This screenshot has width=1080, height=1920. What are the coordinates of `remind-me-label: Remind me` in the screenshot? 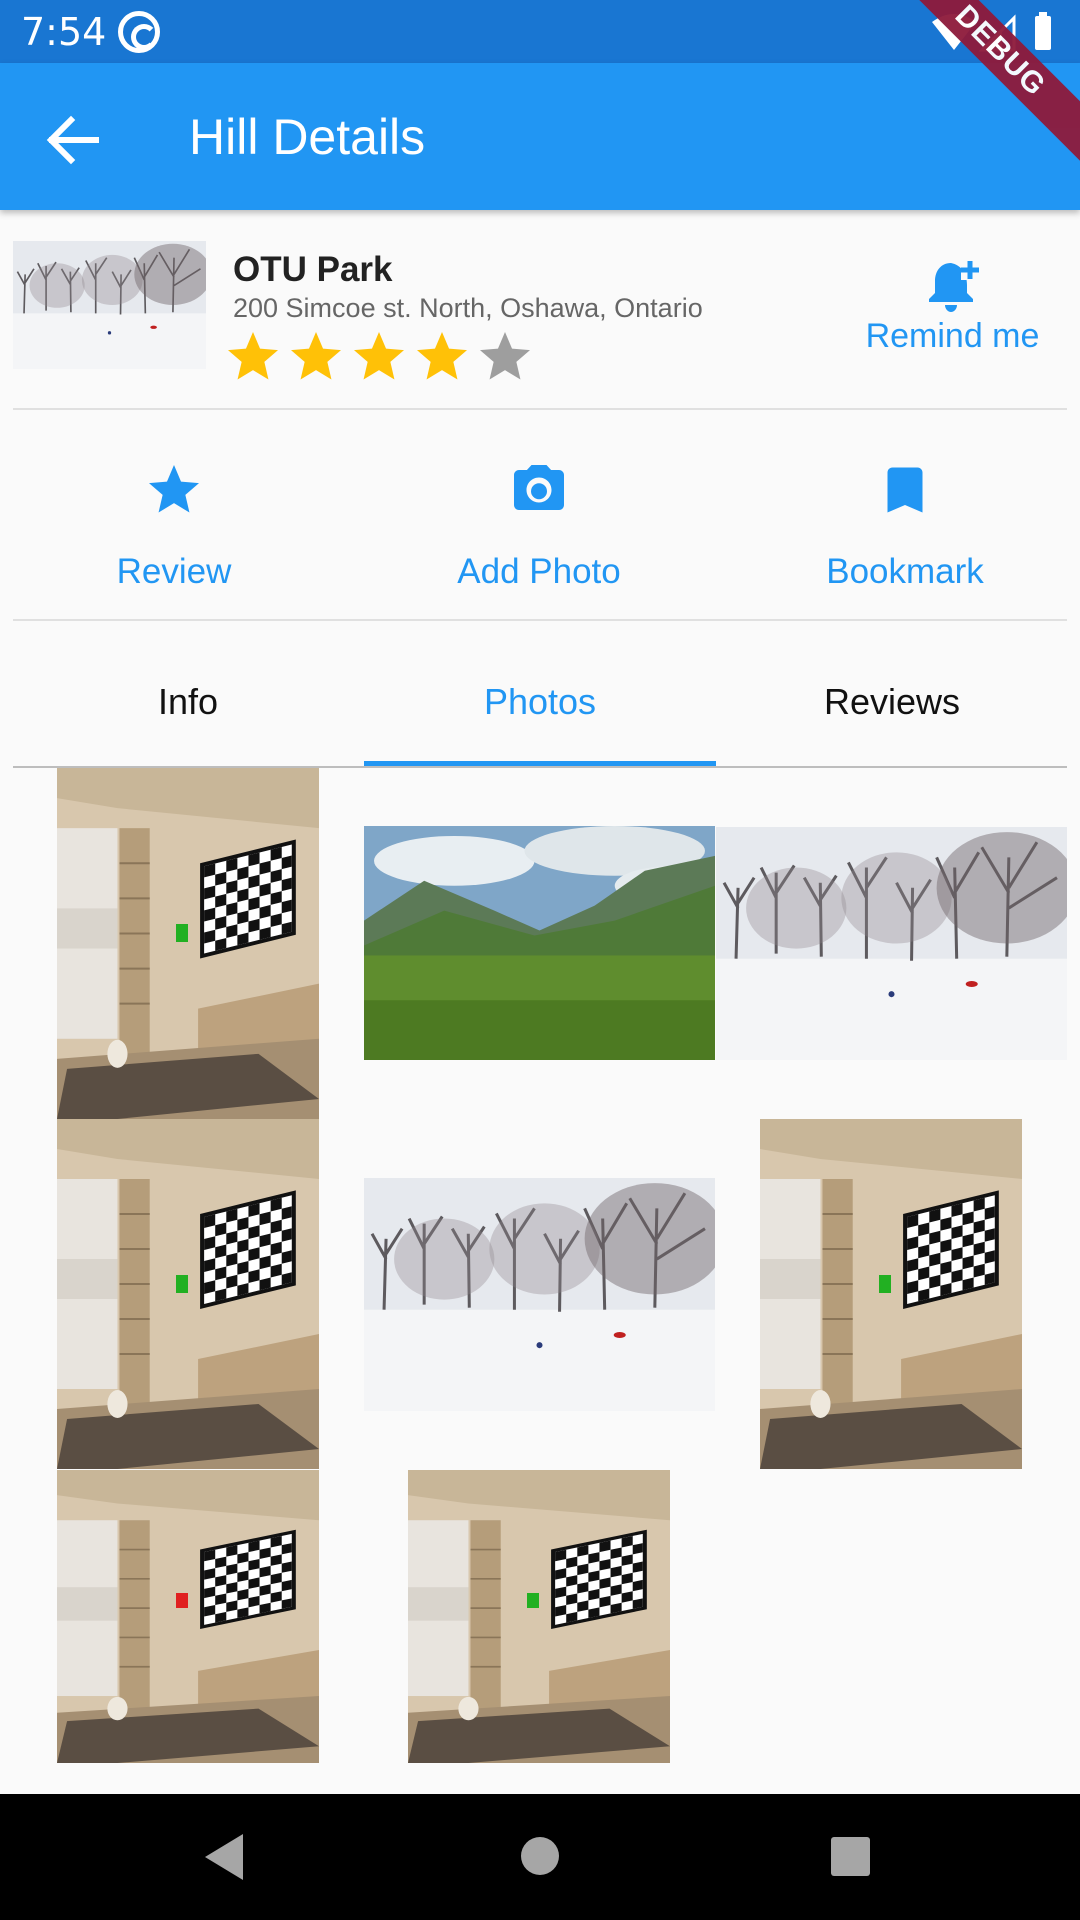 It's located at (952, 336).